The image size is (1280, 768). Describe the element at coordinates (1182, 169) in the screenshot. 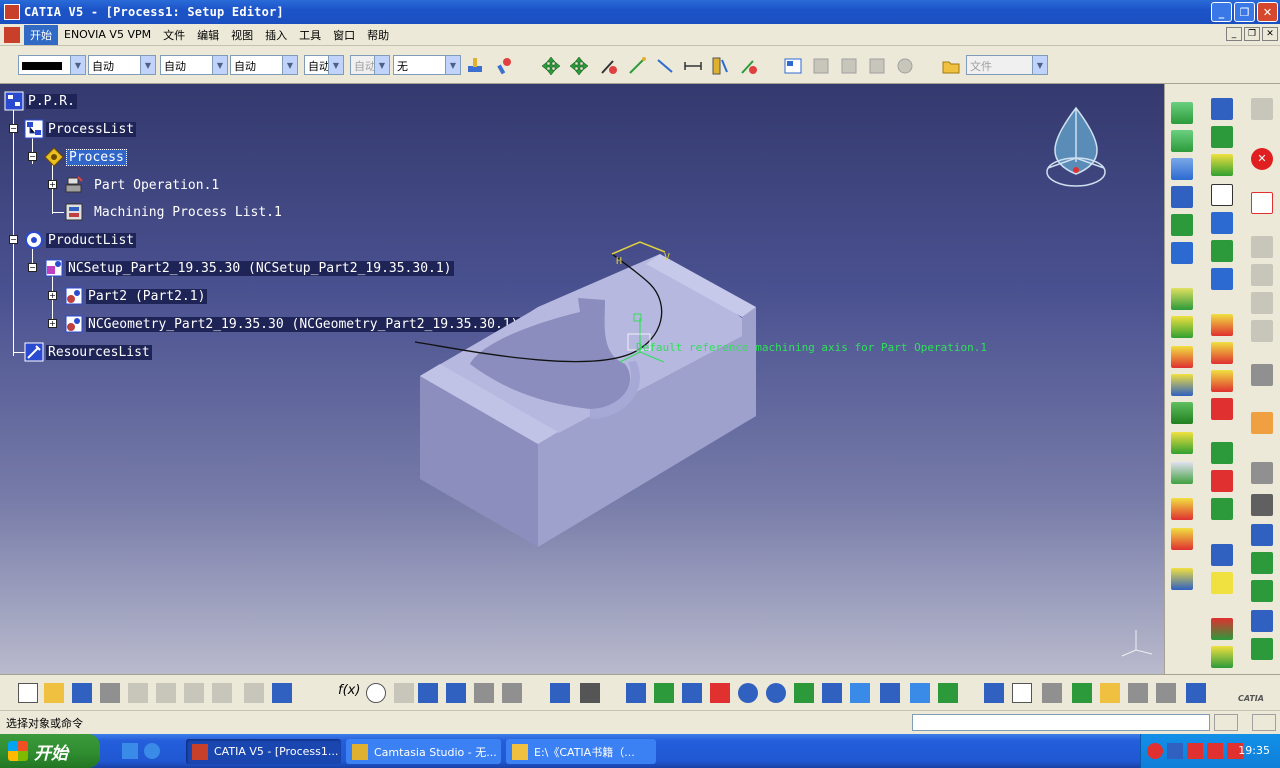

I see `machining-axis-tool-icon` at that location.